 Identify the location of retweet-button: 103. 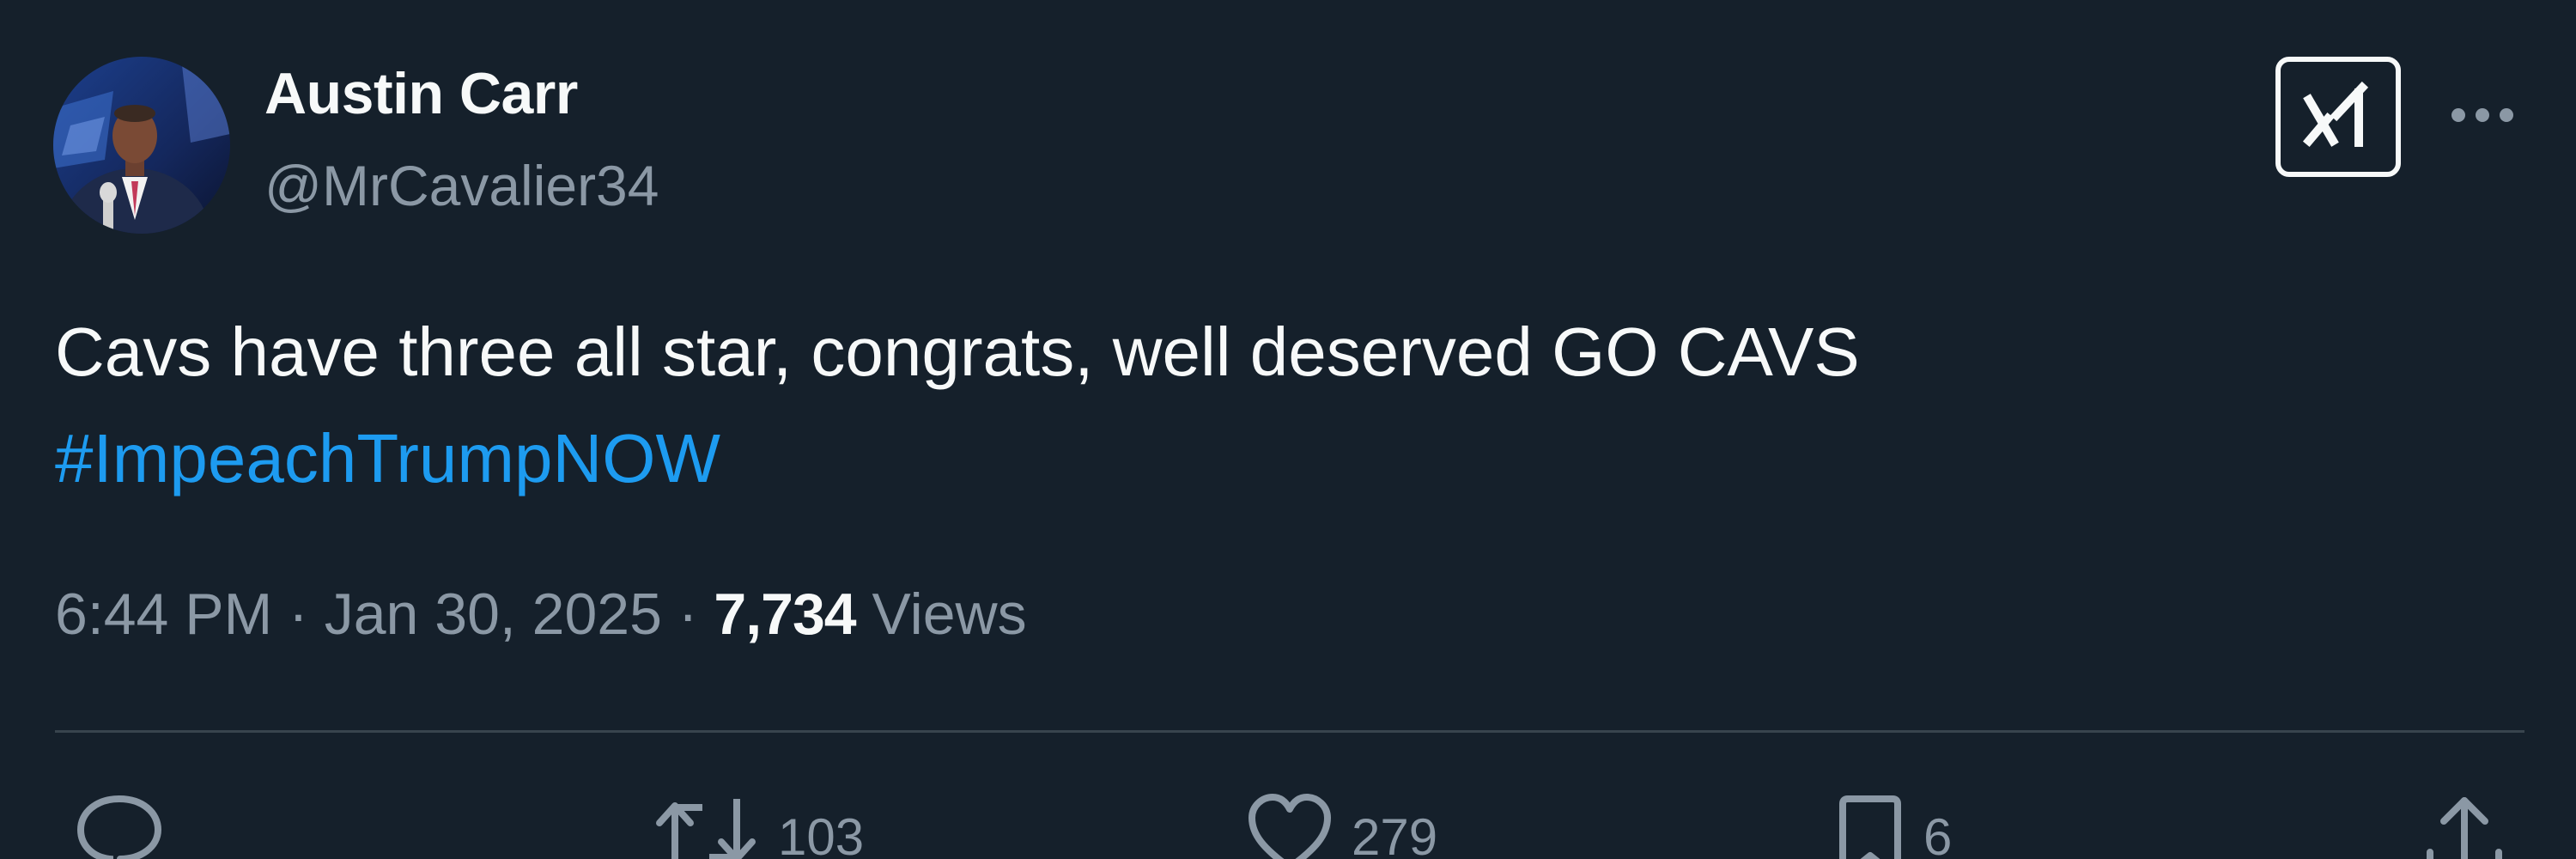
(759, 826).